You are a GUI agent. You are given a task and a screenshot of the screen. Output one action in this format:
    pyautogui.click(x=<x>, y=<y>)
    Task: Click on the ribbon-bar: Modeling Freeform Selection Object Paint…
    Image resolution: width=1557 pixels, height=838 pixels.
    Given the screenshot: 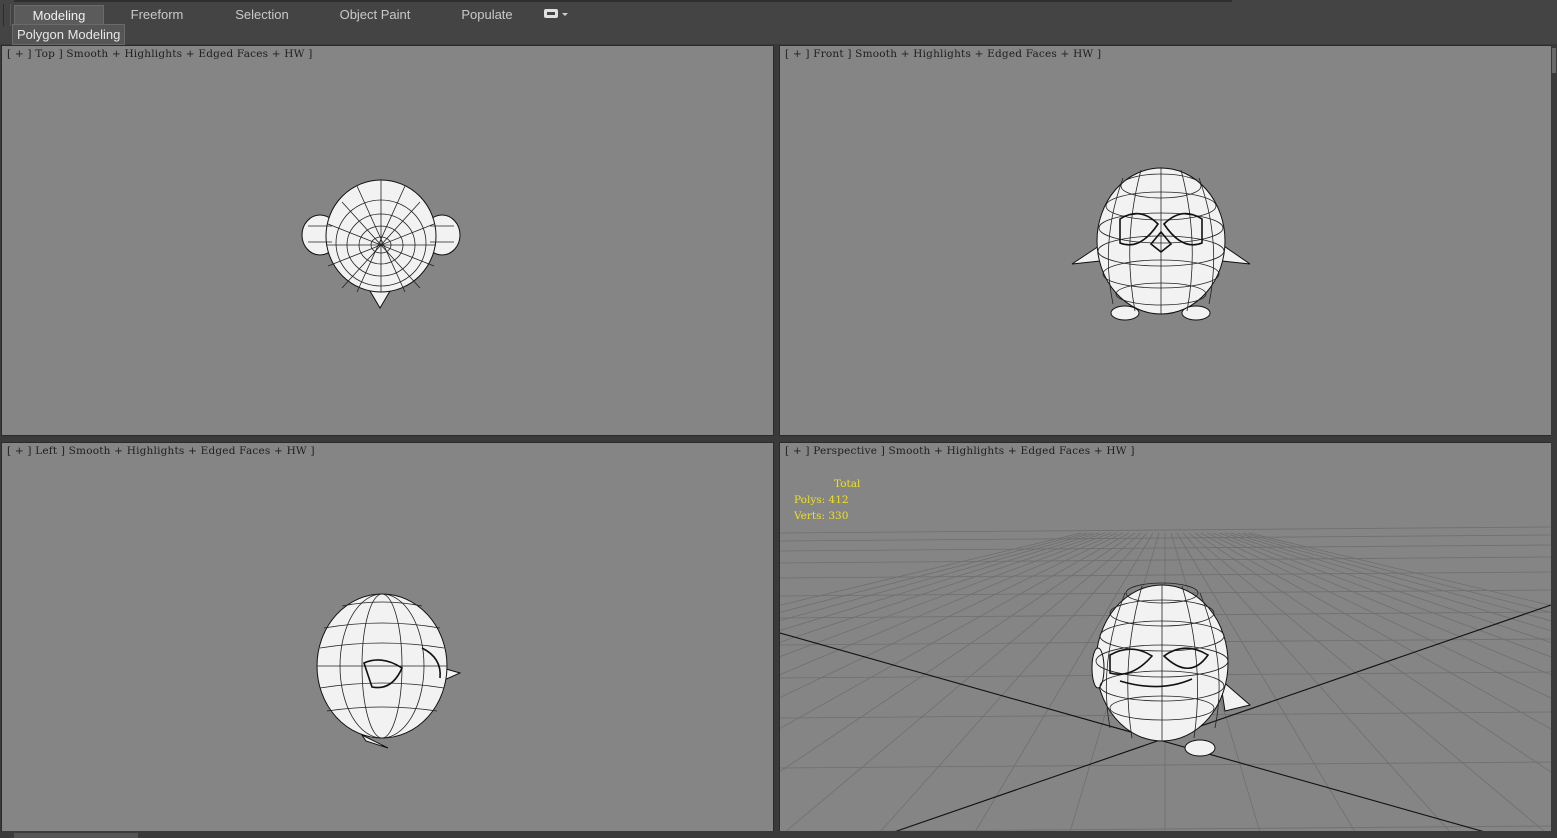 What is the action you would take?
    pyautogui.click(x=778, y=22)
    